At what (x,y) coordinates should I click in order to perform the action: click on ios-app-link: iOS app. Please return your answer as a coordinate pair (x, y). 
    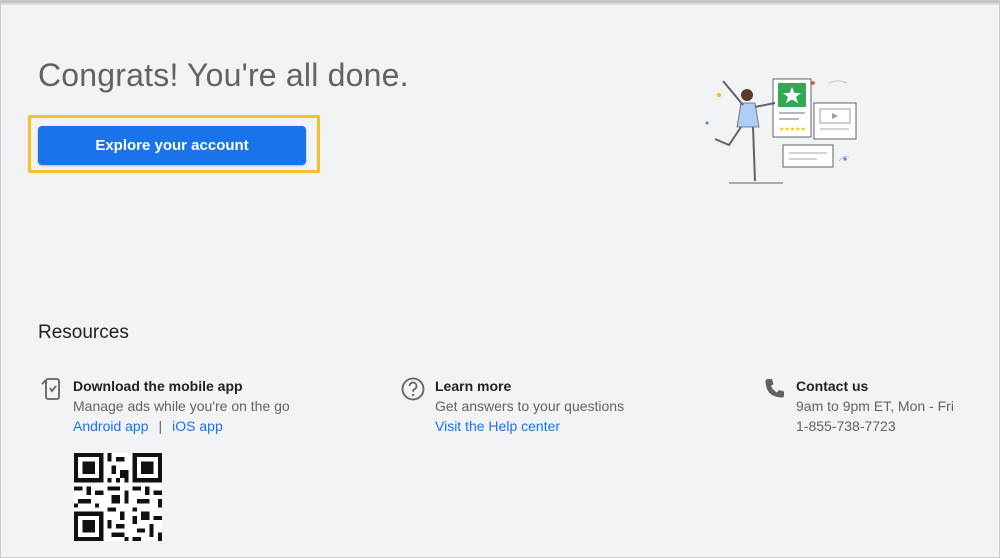
    Looking at the image, I should click on (197, 426).